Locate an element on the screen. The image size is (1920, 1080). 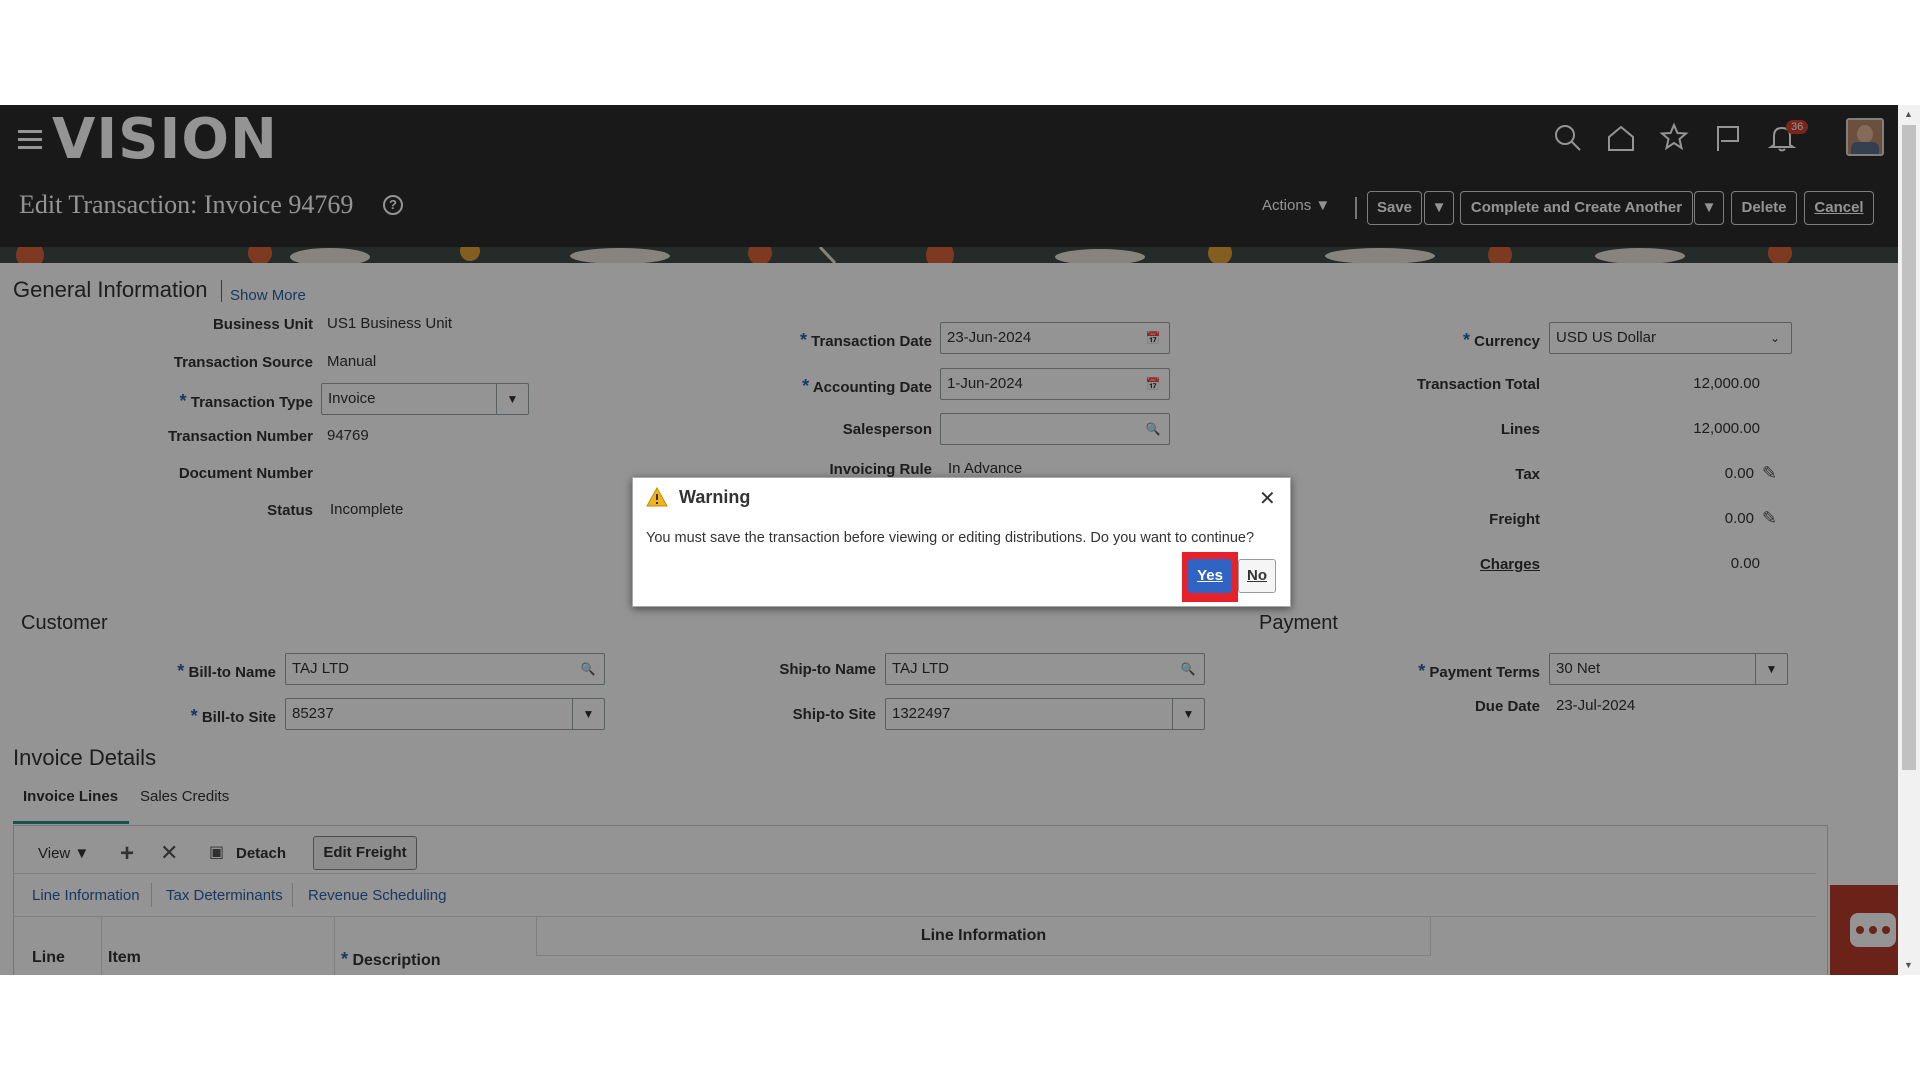
warning-icon is located at coordinates (657, 499).